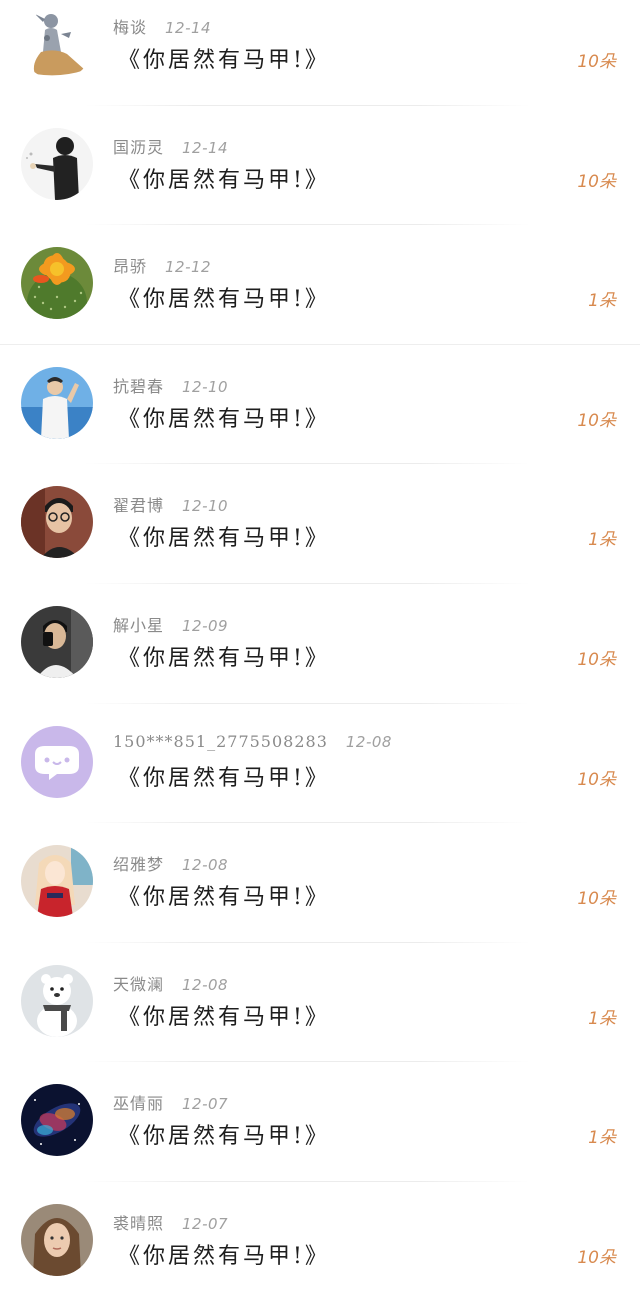  What do you see at coordinates (170, 385) in the screenshot?
I see `user-meta: 抗碧春 12-10` at bounding box center [170, 385].